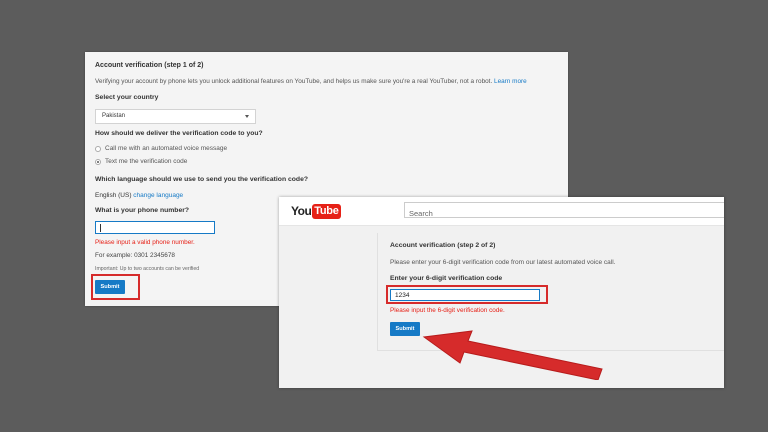 The image size is (768, 432). I want to click on change-language-link: change language, so click(158, 195).